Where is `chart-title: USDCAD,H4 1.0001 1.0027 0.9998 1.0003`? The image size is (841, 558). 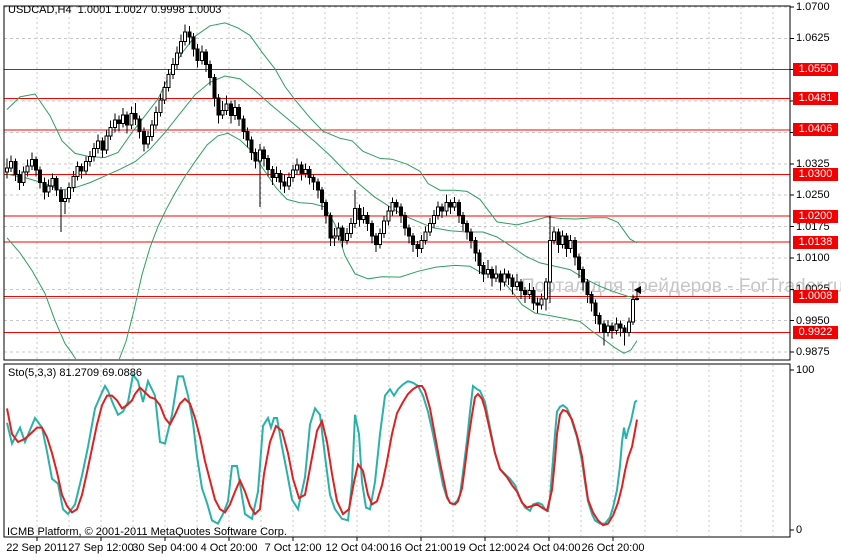 chart-title: USDCAD,H4 1.0001 1.0027 0.9998 1.0003 is located at coordinates (115, 10).